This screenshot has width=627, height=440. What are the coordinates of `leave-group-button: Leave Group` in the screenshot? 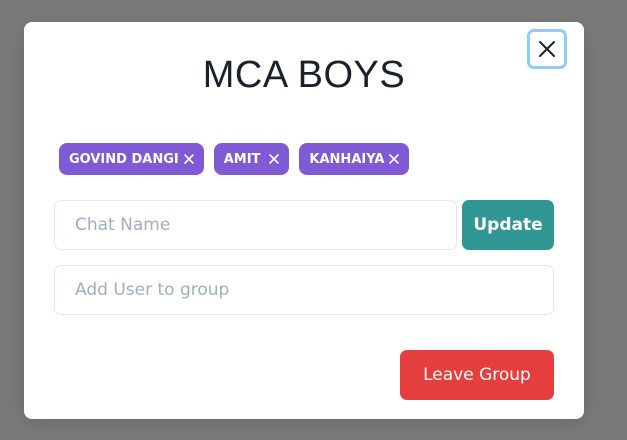 It's located at (477, 375).